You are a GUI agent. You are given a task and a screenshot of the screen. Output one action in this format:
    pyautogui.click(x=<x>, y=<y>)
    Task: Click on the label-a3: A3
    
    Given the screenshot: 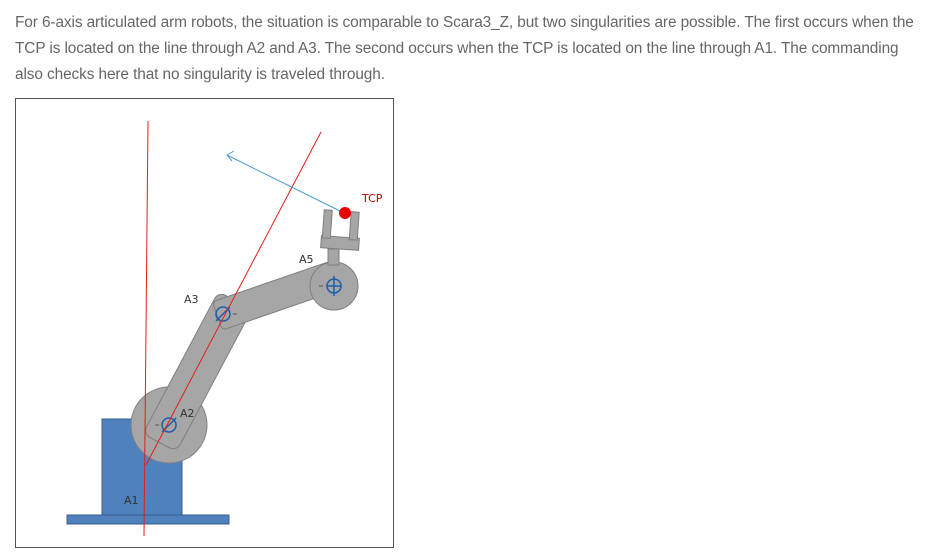 What is the action you would take?
    pyautogui.click(x=191, y=299)
    